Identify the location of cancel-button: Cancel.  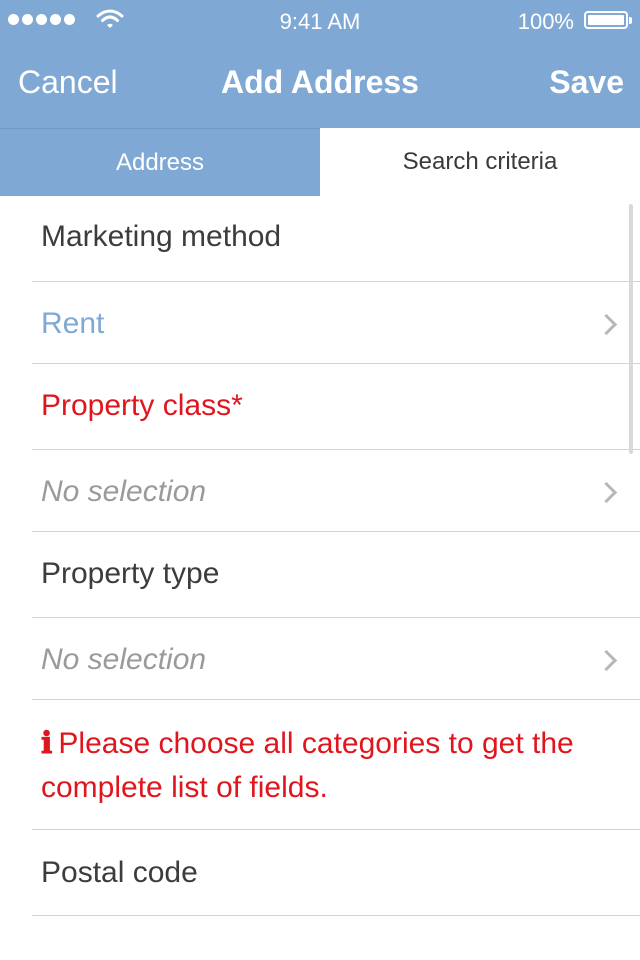
(68, 82).